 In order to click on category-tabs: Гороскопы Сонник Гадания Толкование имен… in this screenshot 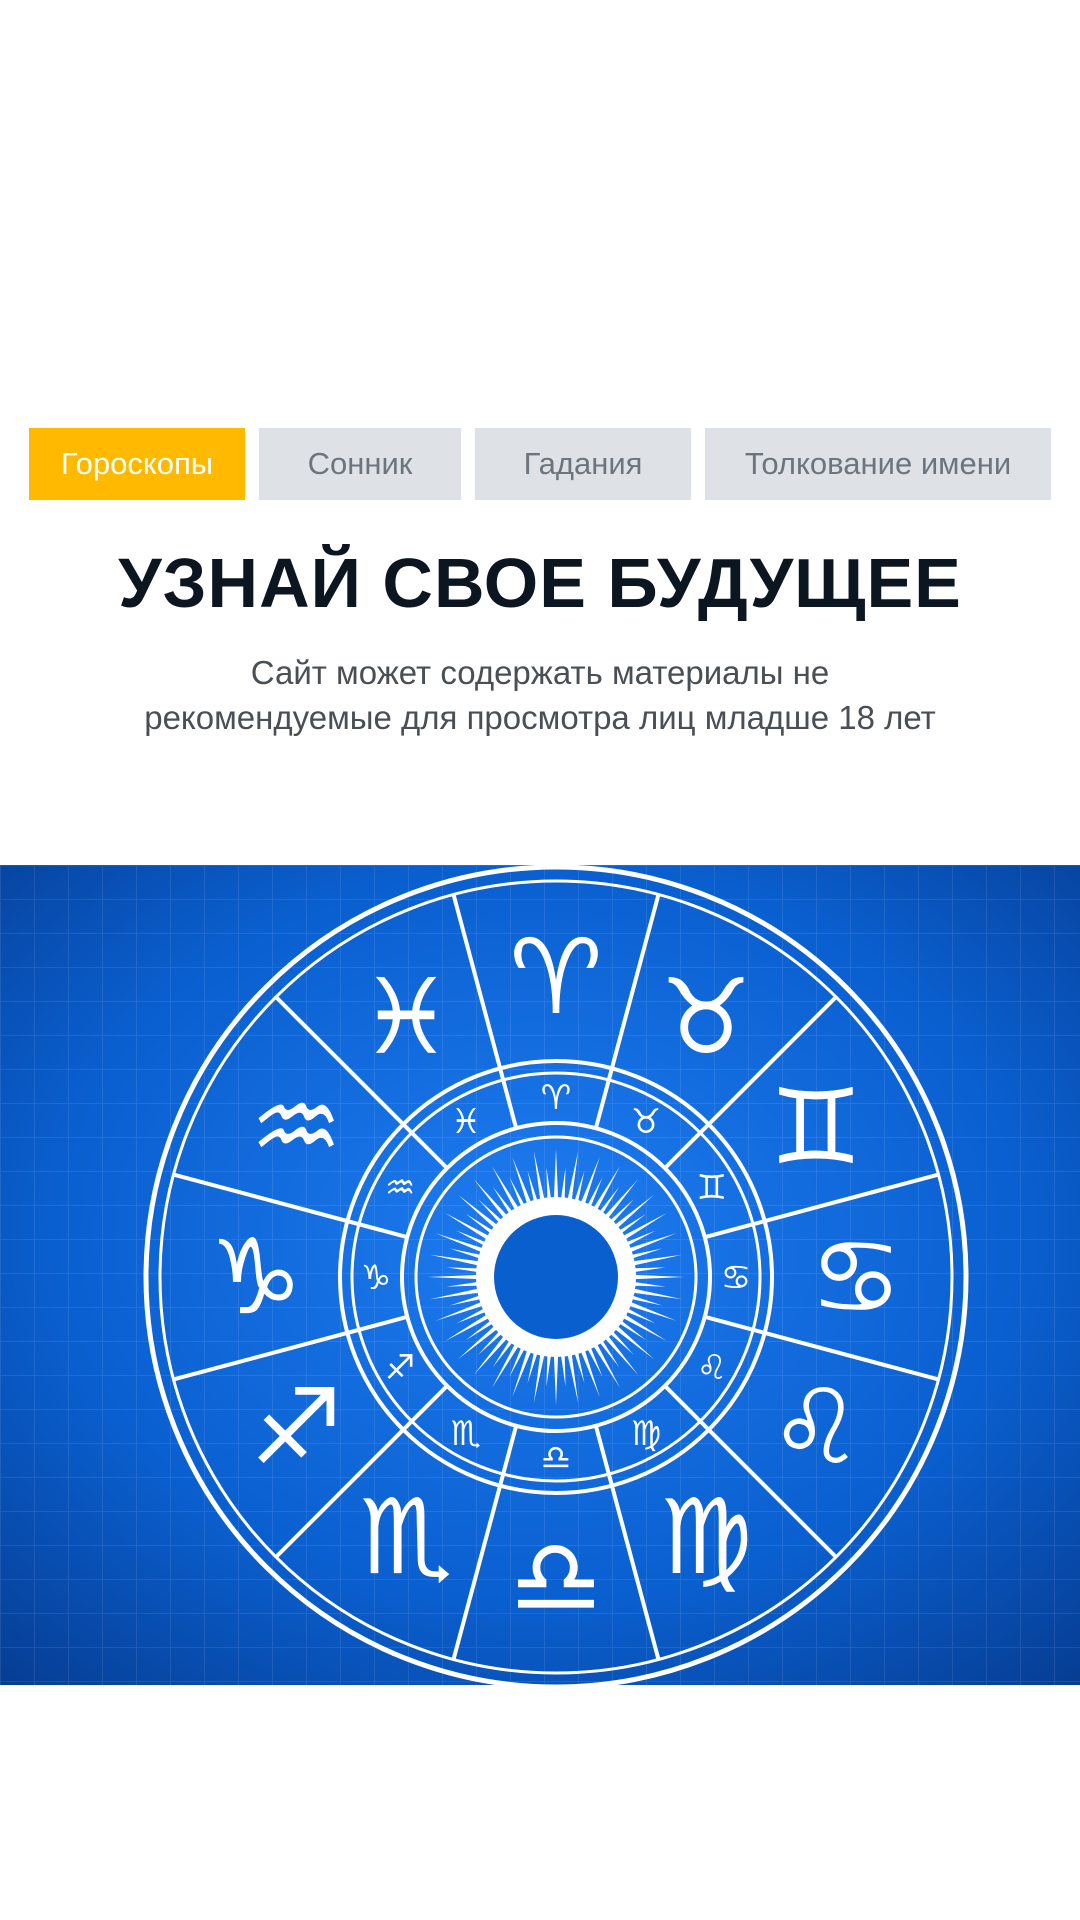, I will do `click(540, 464)`.